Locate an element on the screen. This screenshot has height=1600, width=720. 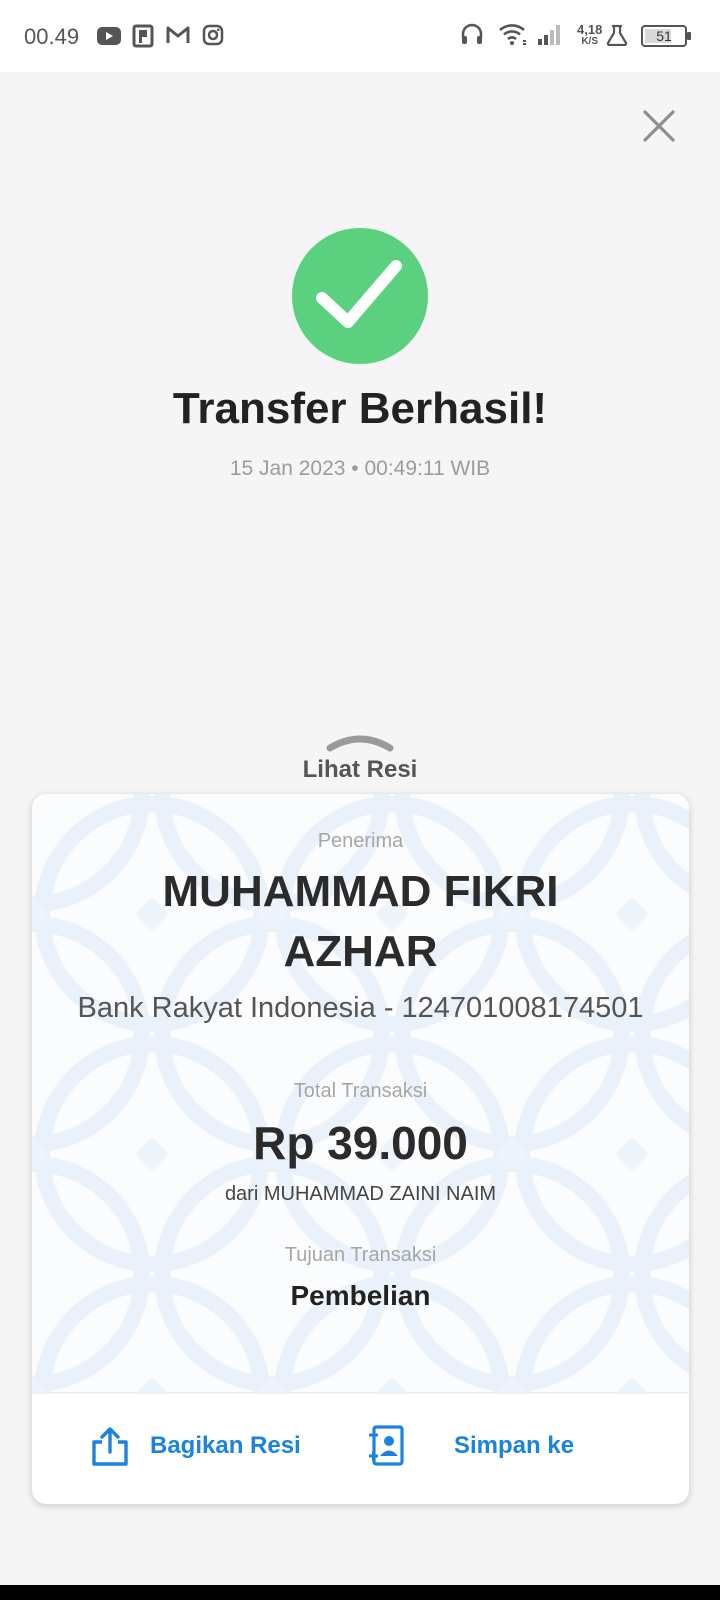
success-badge is located at coordinates (360, 296).